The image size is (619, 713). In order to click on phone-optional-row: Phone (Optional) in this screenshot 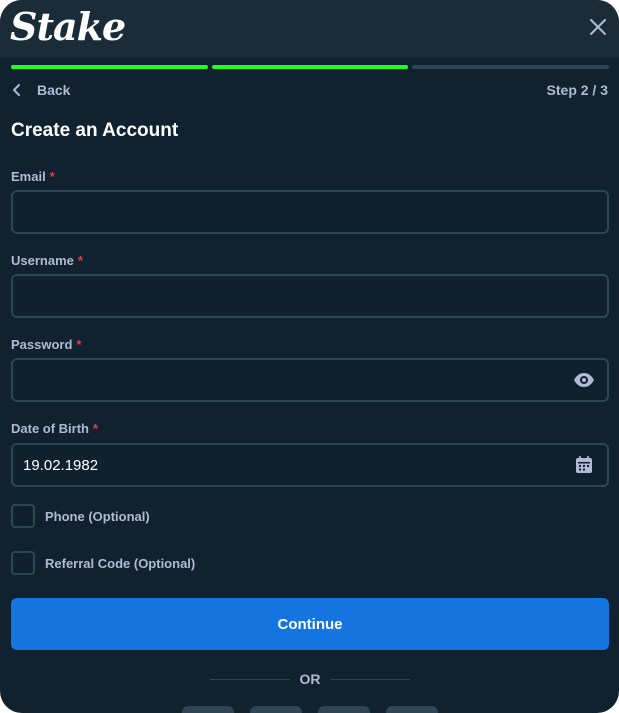, I will do `click(80, 516)`.